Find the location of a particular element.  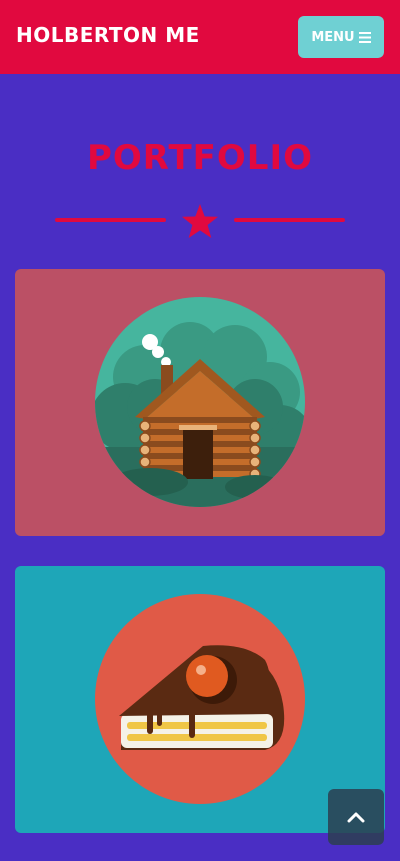

chevron-up-icon is located at coordinates (356, 817).